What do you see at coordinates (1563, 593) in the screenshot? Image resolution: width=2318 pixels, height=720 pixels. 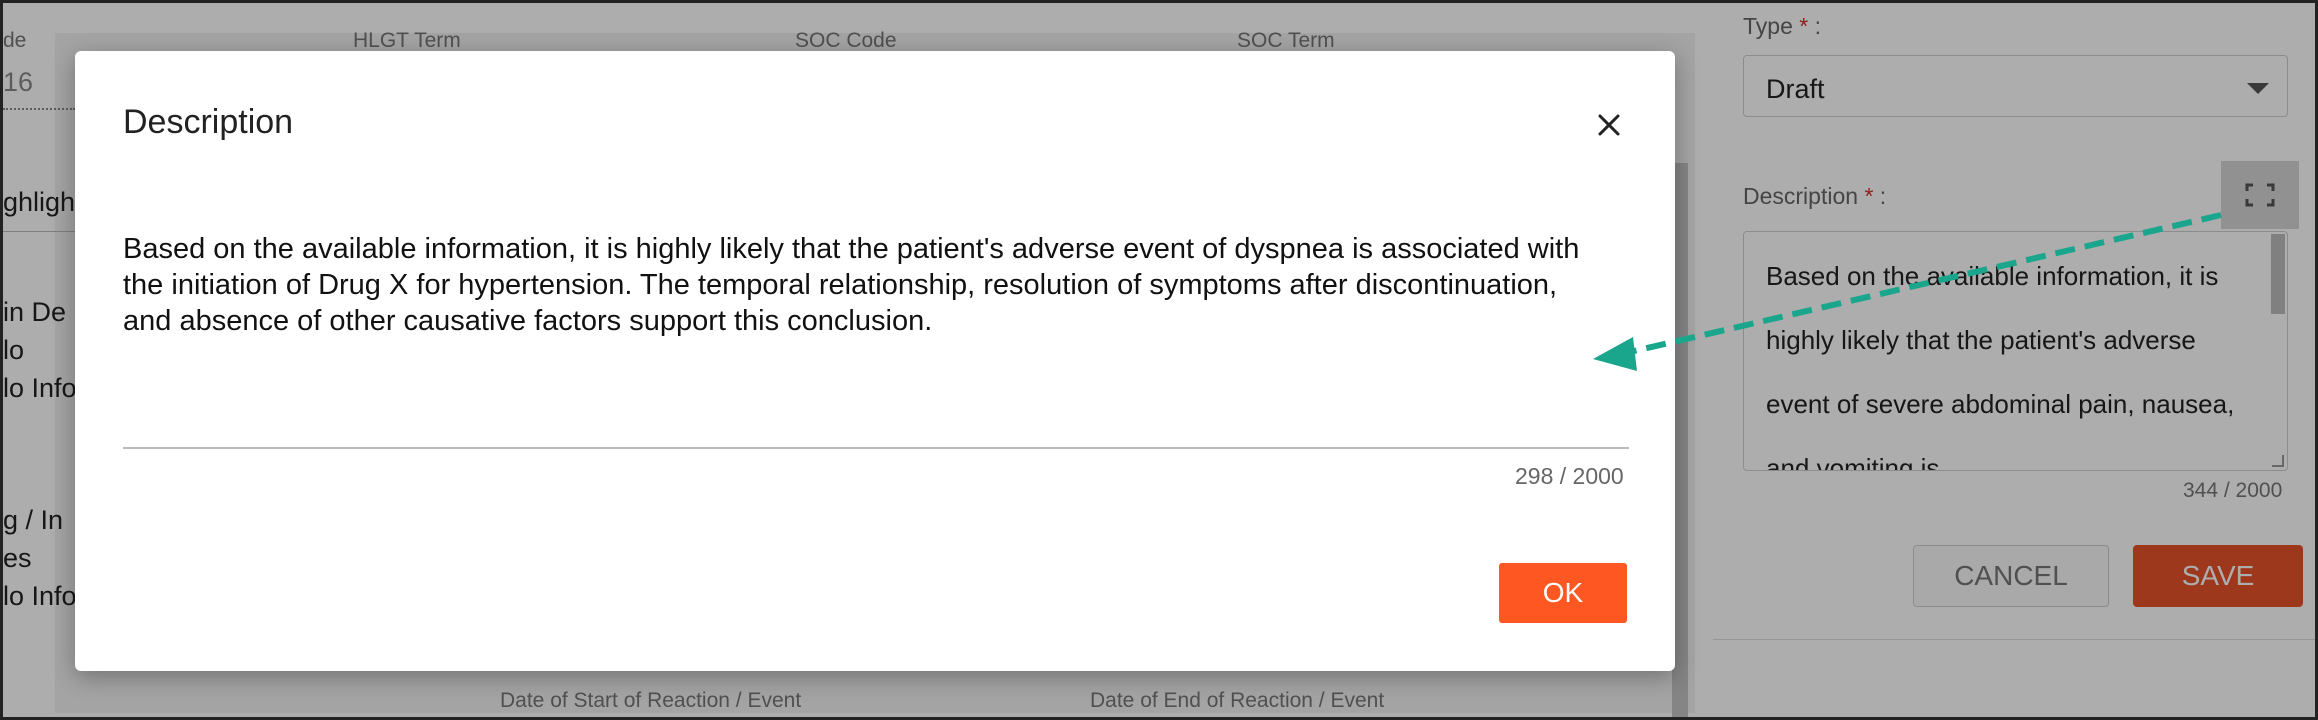 I see `ok-button: OK` at bounding box center [1563, 593].